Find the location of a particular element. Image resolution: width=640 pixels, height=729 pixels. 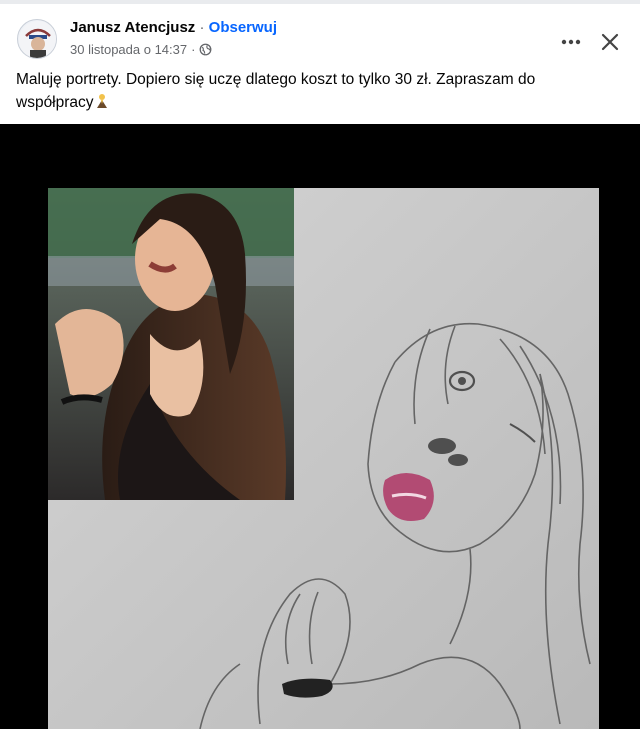

post-meta: 30 listopada o 14:37 · is located at coordinates (141, 49).